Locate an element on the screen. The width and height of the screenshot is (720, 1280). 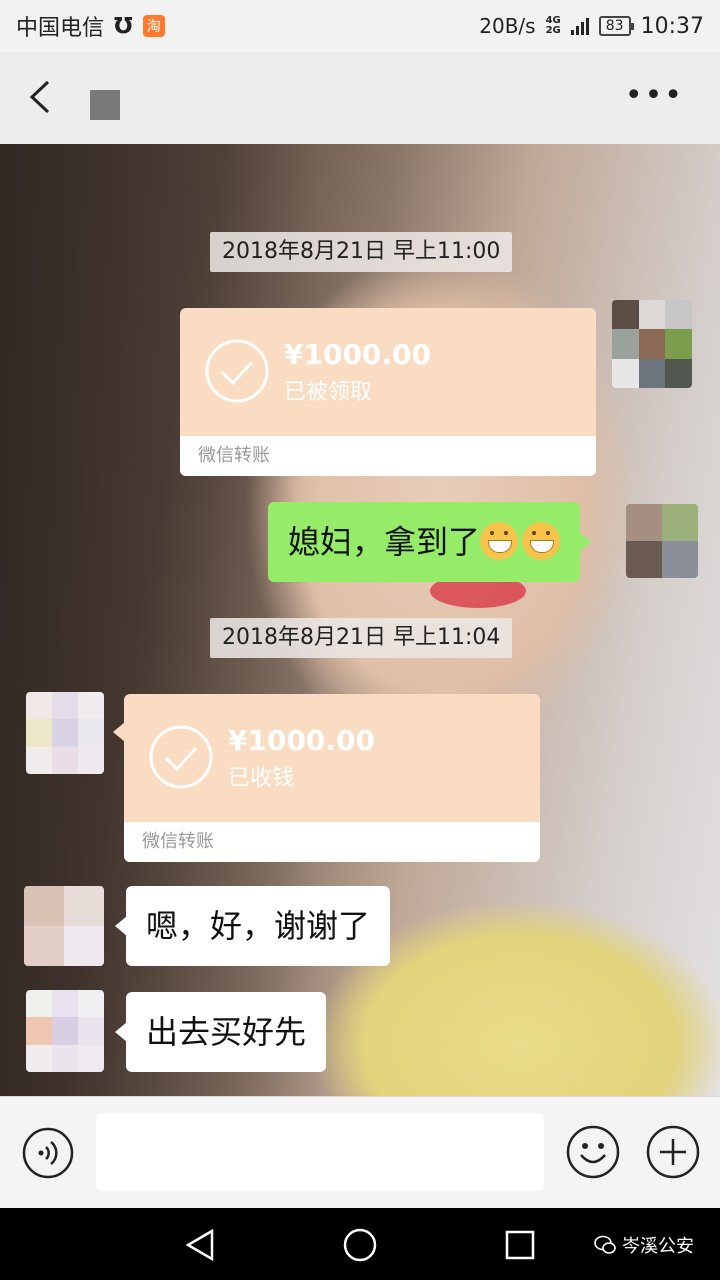
clock: 10:37 is located at coordinates (672, 26).